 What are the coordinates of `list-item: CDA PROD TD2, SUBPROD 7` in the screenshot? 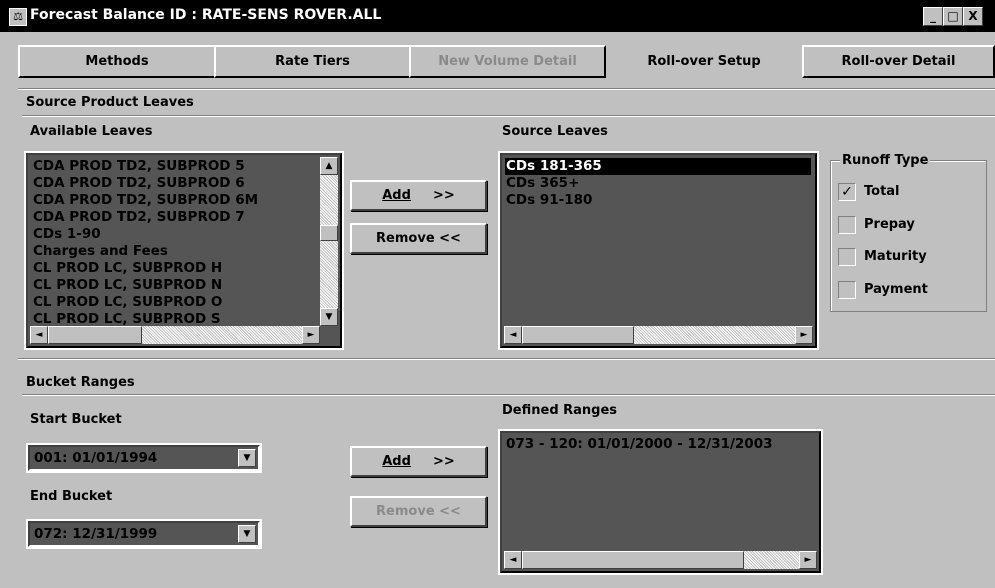 It's located at (174, 217).